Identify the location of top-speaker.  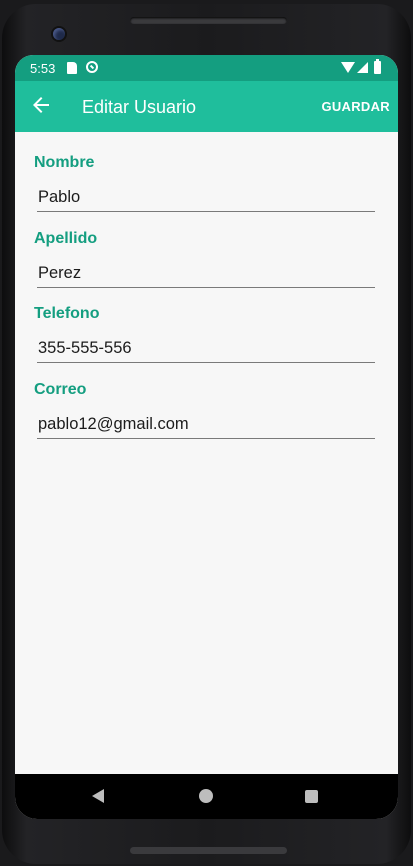
(208, 20).